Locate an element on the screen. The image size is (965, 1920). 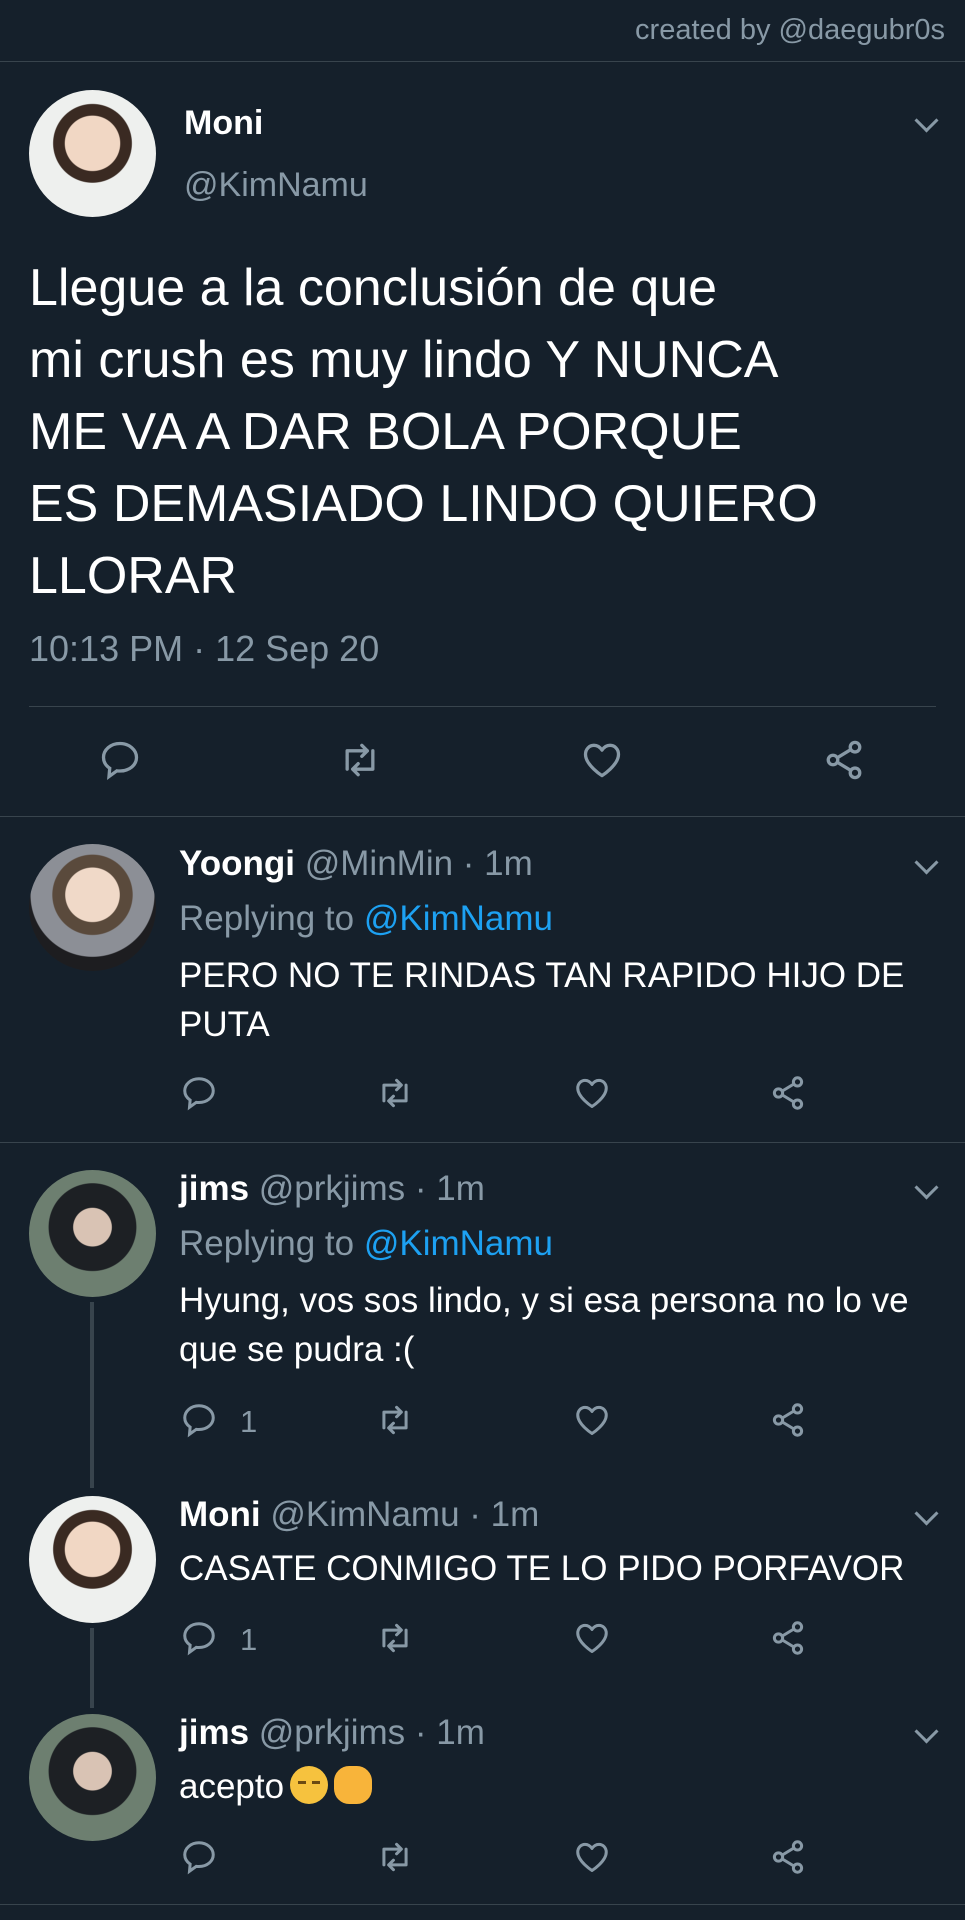
tweet-timestamp: 10:13 PM · 12 Sep 20 is located at coordinates (204, 649).